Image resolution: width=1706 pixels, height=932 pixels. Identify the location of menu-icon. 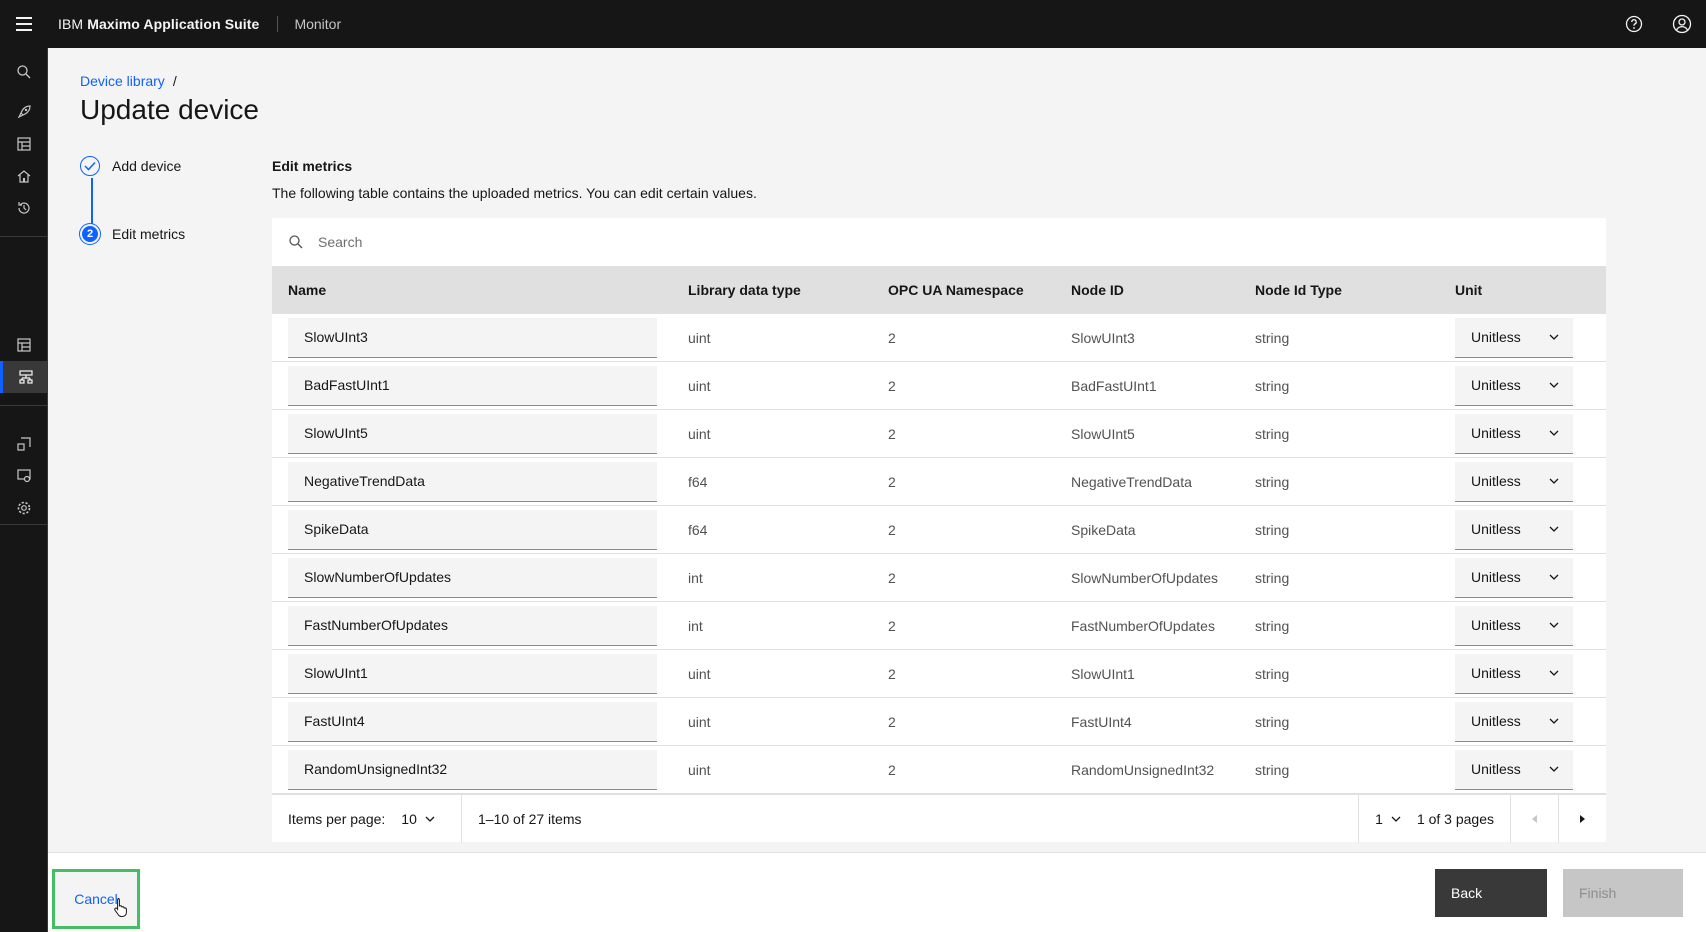
(24, 24).